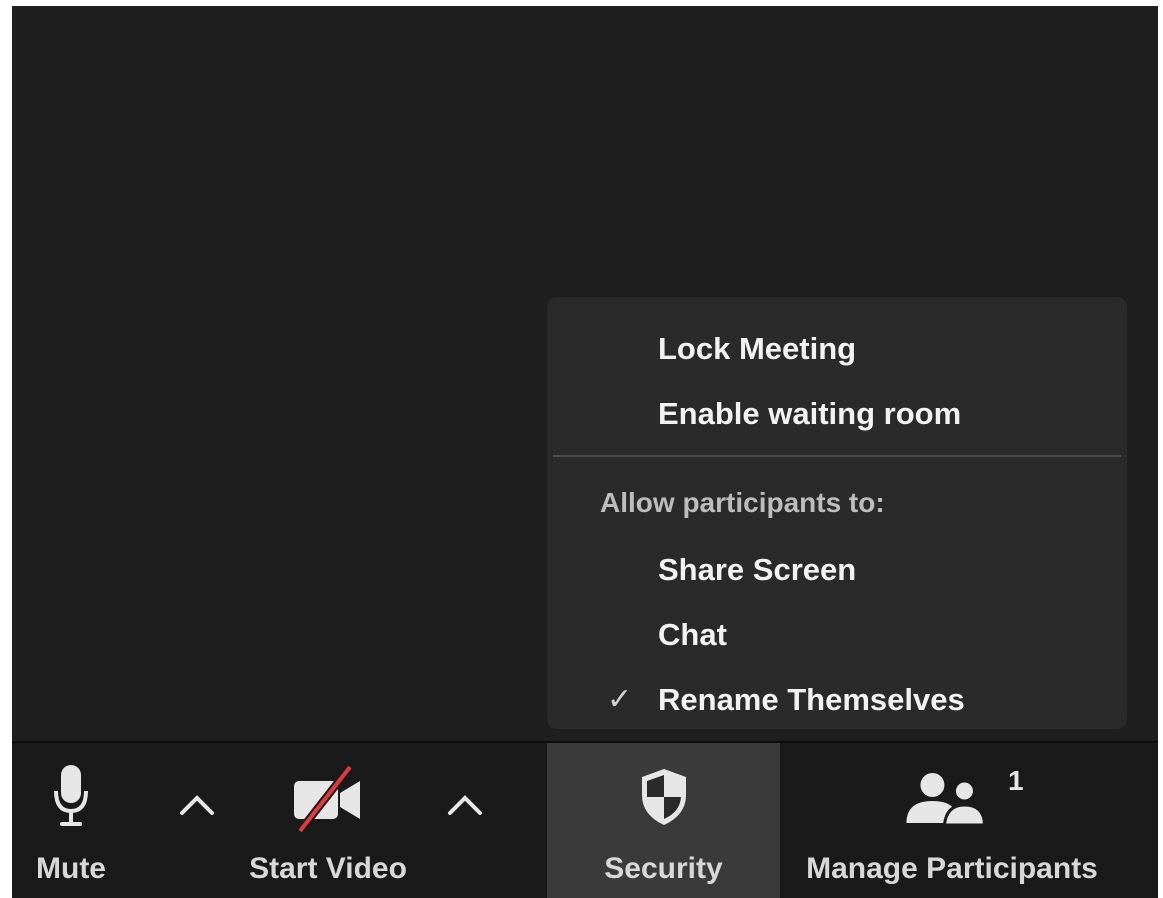 The width and height of the screenshot is (1163, 898). What do you see at coordinates (811, 699) in the screenshot?
I see `menu-item-label: Rename Themselves` at bounding box center [811, 699].